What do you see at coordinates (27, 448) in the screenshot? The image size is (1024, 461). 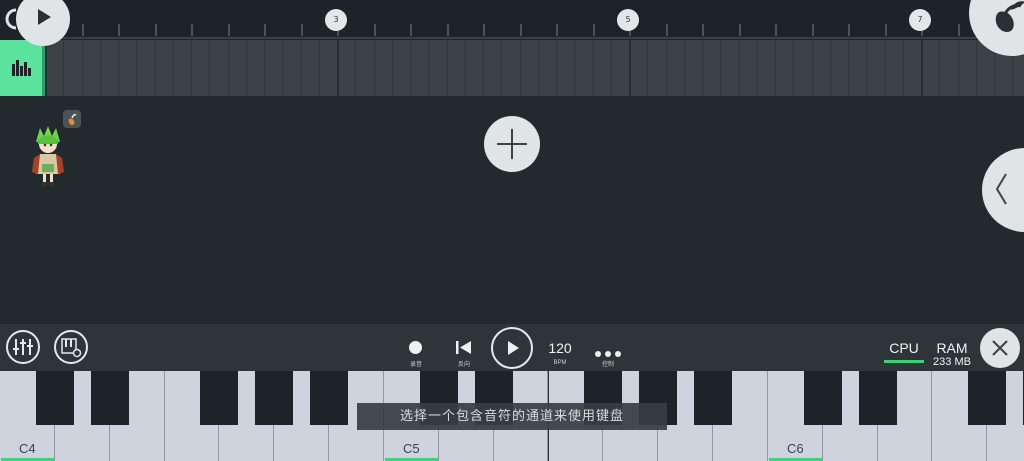 I see `octave-label-c4: C4` at bounding box center [27, 448].